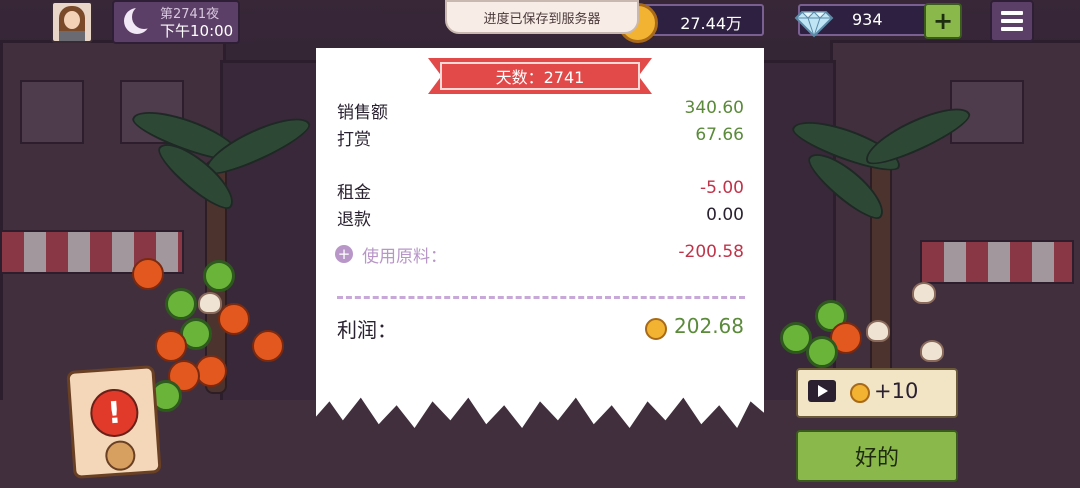  Describe the element at coordinates (344, 254) in the screenshot. I see `expand-materials-icon: +` at that location.